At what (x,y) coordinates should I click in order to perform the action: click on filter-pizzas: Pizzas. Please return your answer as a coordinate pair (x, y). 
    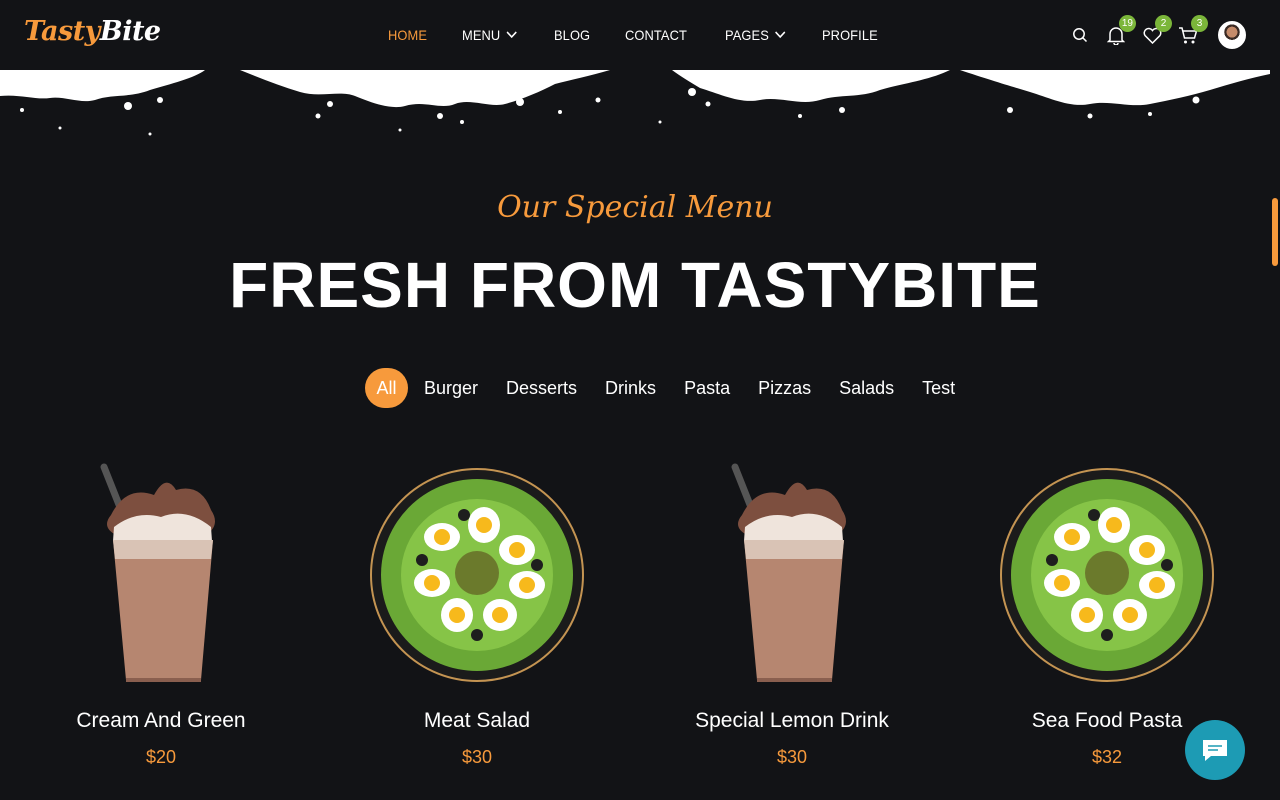
    Looking at the image, I should click on (784, 388).